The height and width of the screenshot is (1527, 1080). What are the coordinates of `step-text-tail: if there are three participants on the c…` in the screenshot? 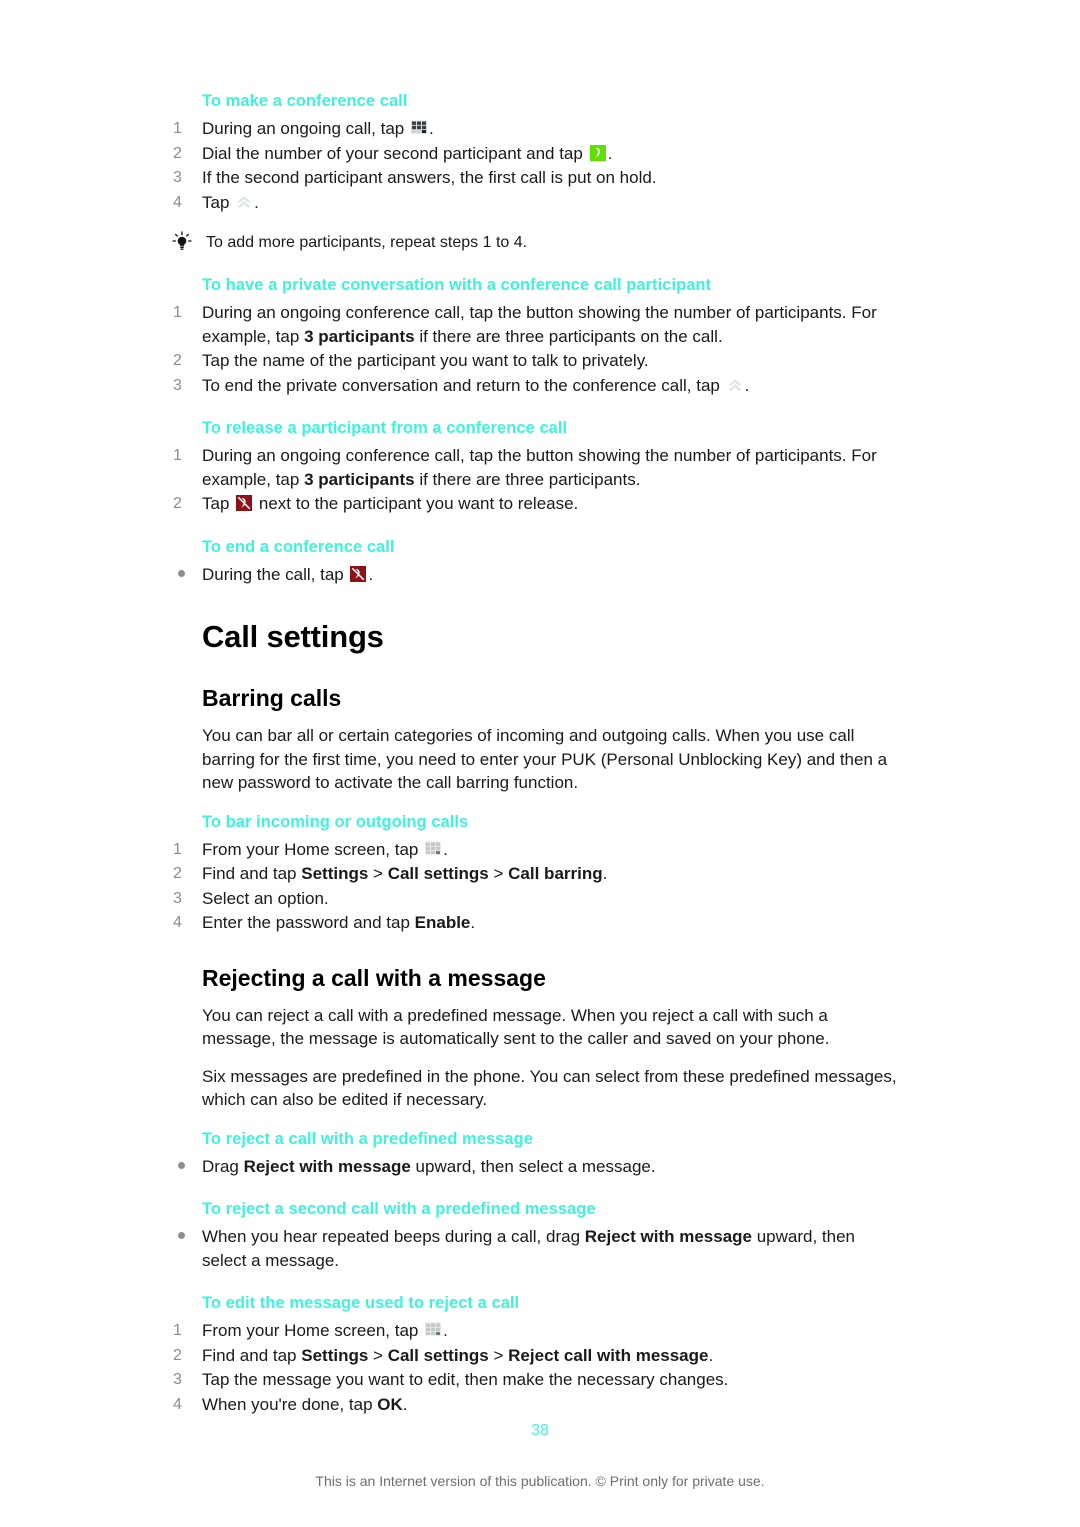 It's located at (568, 336).